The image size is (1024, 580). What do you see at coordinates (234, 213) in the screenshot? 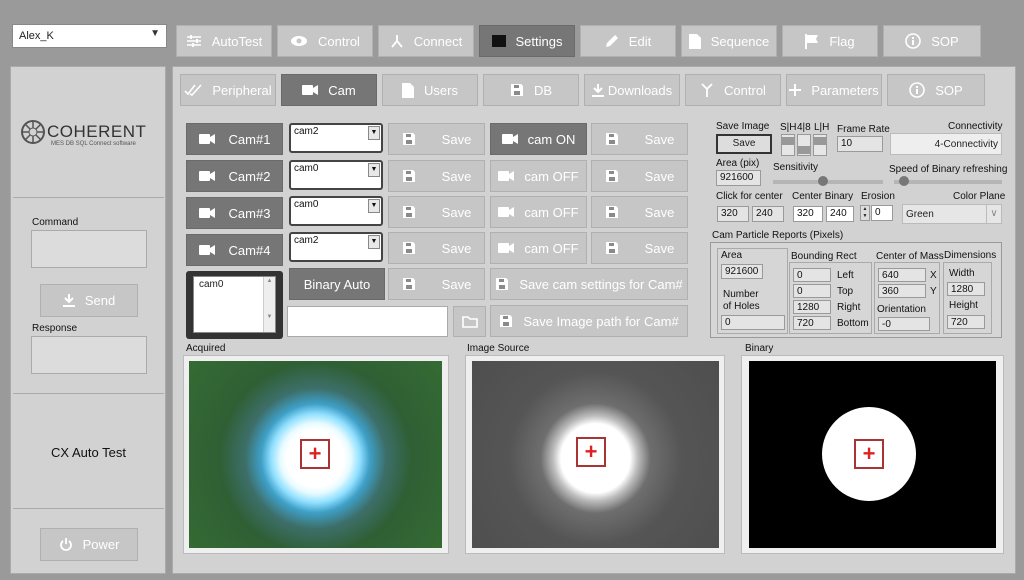
I see `cam3-button: Cam#3` at bounding box center [234, 213].